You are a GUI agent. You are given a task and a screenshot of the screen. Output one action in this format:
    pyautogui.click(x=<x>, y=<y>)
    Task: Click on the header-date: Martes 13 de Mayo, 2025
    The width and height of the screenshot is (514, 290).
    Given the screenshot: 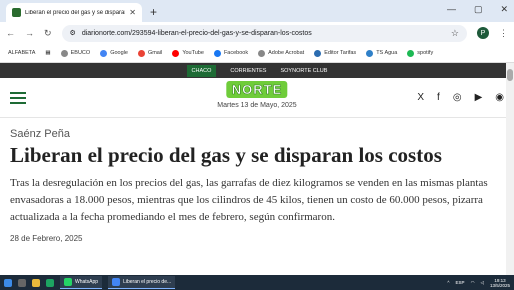 What is the action you would take?
    pyautogui.click(x=257, y=105)
    